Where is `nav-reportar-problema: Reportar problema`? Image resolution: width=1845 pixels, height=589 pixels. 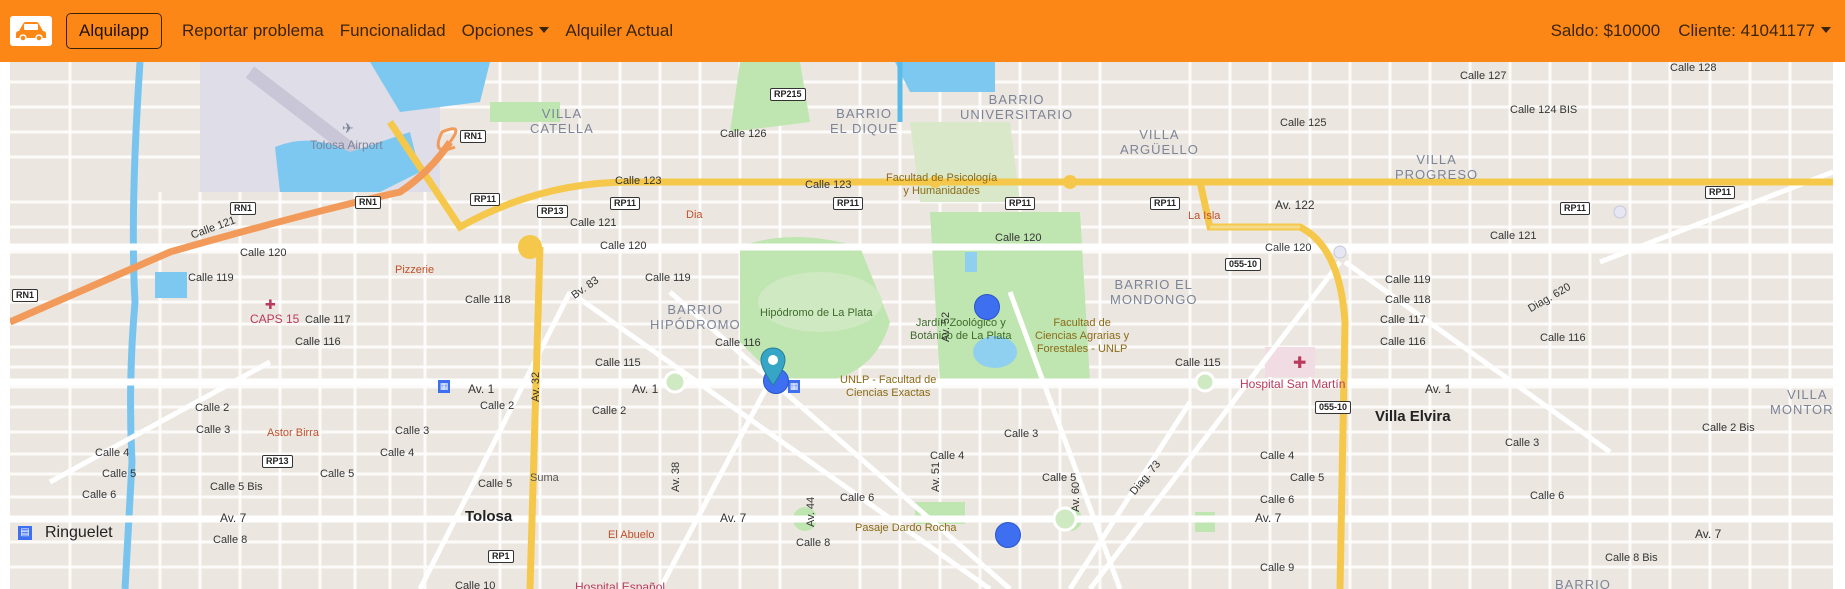
nav-reportar-problema: Reportar problema is located at coordinates (253, 31).